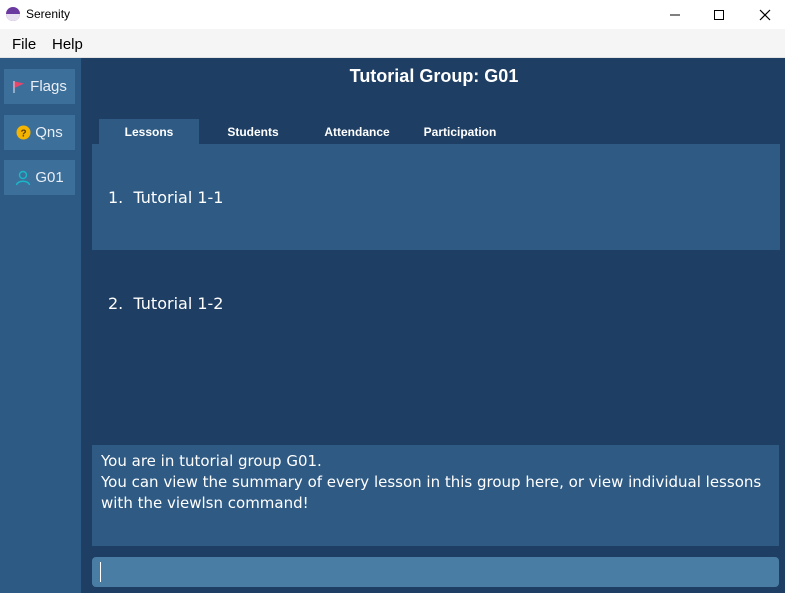 Image resolution: width=785 pixels, height=593 pixels. I want to click on close-icon, so click(765, 14).